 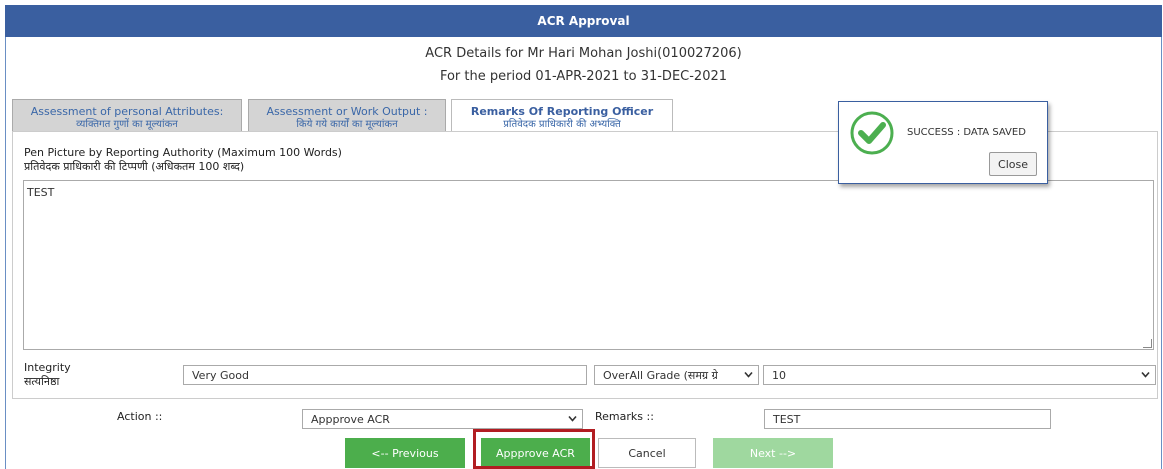 What do you see at coordinates (220, 375) in the screenshot?
I see `integrity-value: Very Good` at bounding box center [220, 375].